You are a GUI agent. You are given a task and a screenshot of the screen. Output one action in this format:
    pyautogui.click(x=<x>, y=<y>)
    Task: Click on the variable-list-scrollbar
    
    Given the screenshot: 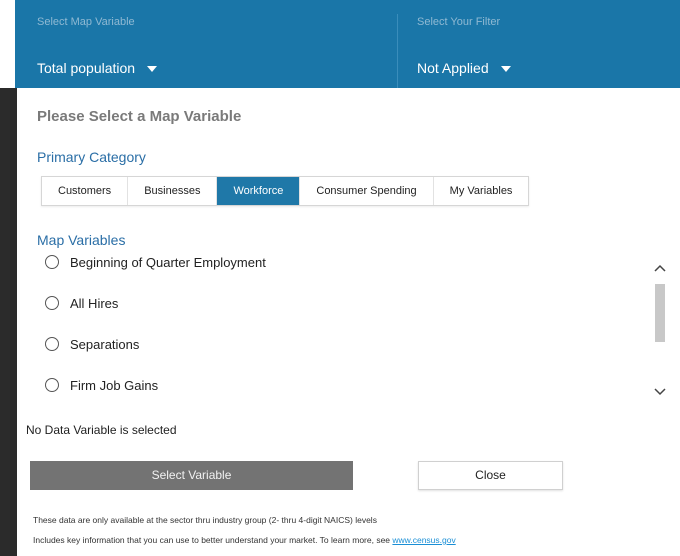 What is the action you would take?
    pyautogui.click(x=659, y=330)
    